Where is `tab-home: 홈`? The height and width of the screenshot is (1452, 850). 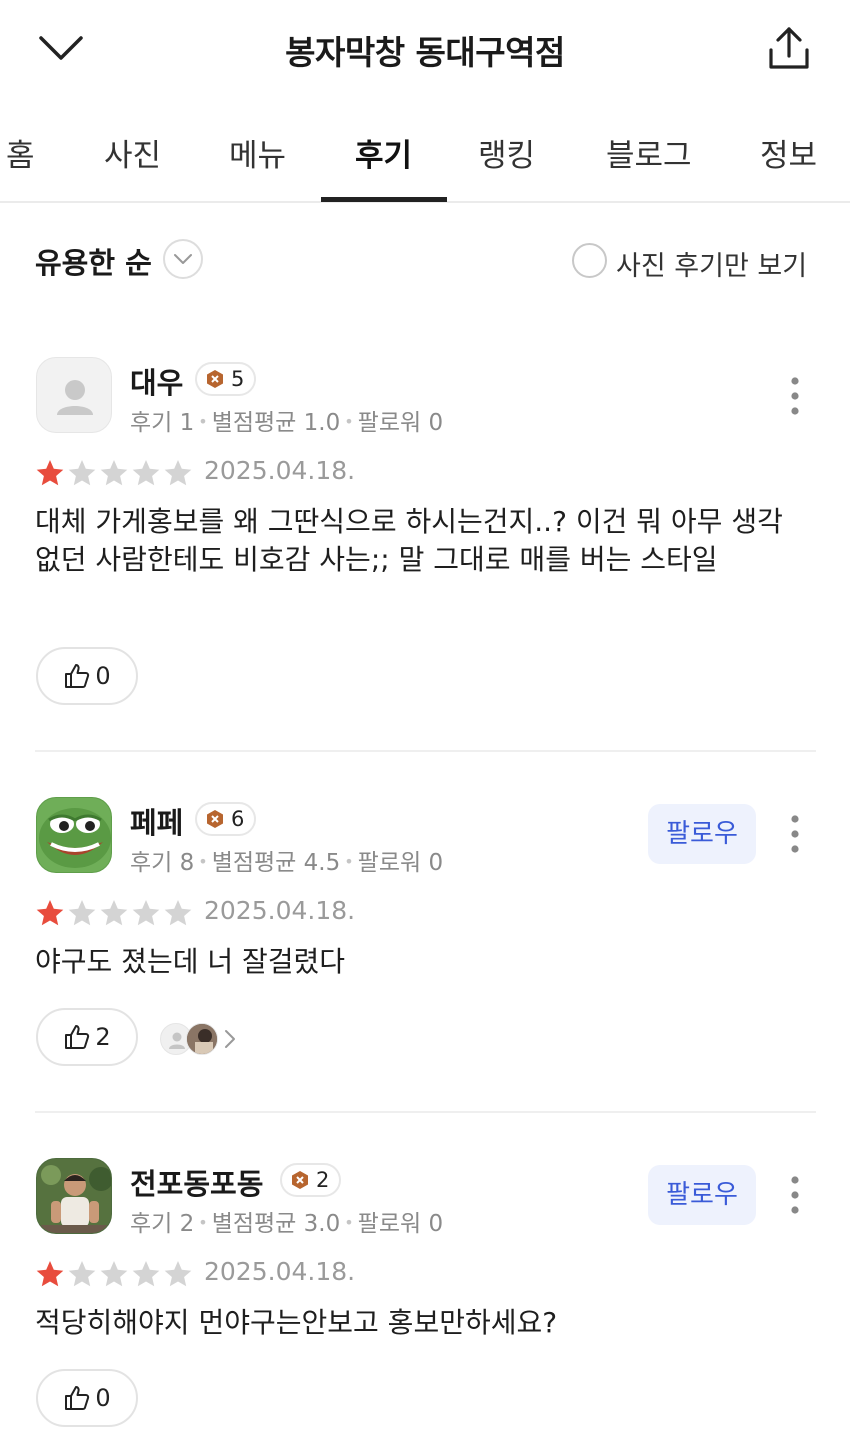 tab-home: 홈 is located at coordinates (20, 152).